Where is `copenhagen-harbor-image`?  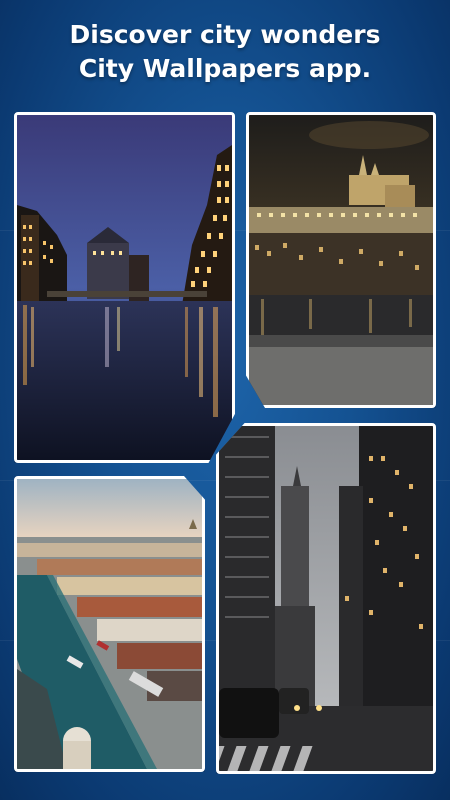 copenhagen-harbor-image is located at coordinates (109, 624).